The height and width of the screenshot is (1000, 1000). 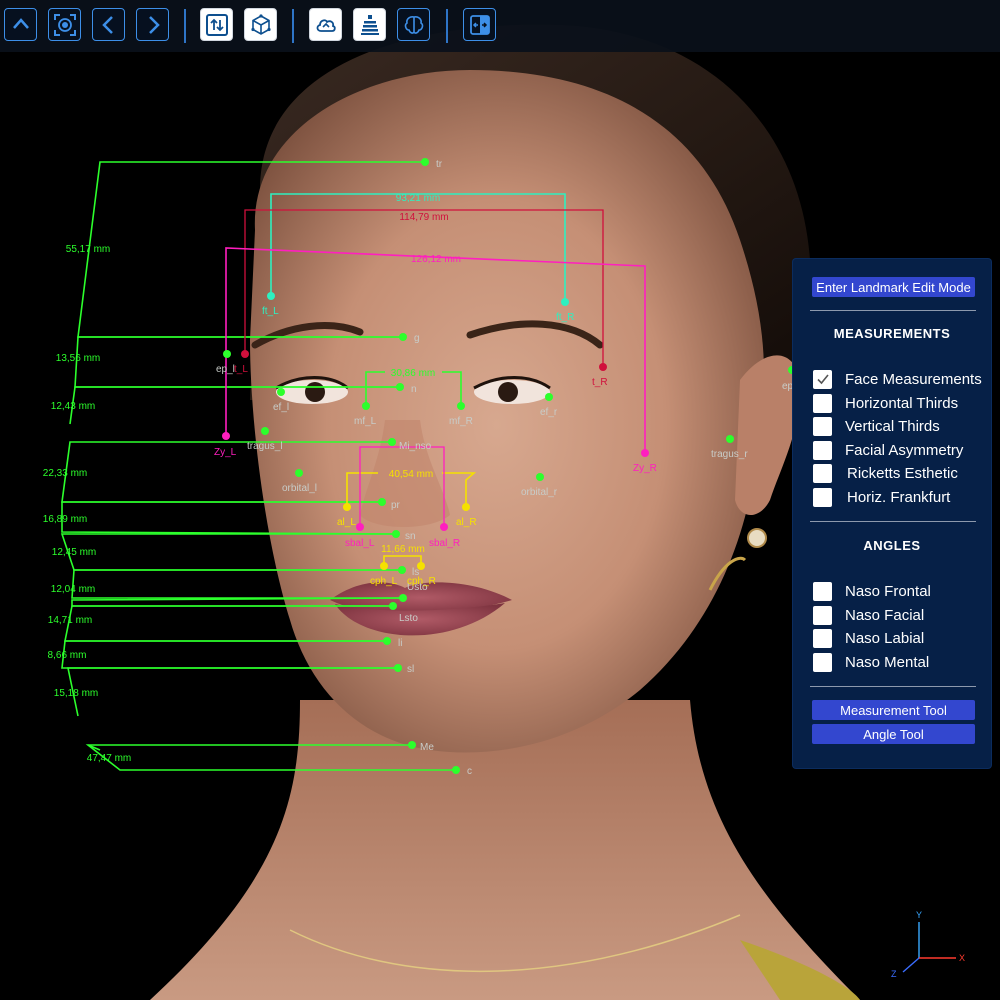 I want to click on measurement-value: 13,56 mm, so click(x=78, y=358).